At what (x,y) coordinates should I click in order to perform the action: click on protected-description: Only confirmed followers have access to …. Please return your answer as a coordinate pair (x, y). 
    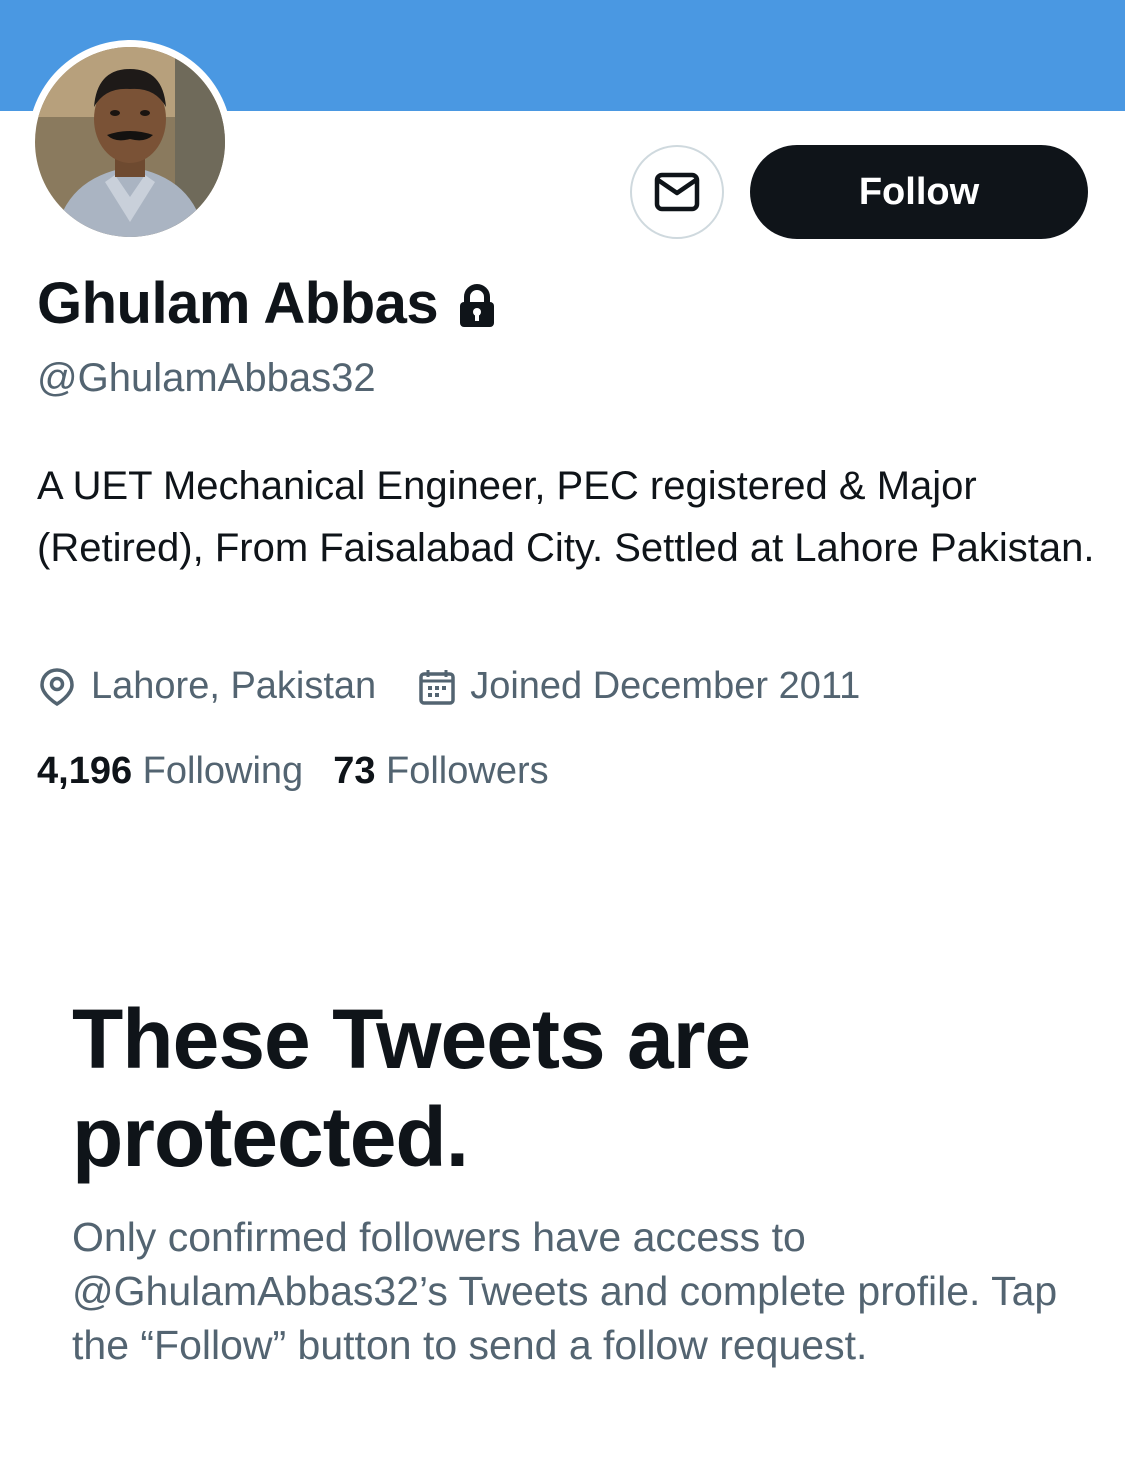
    Looking at the image, I should click on (565, 1291).